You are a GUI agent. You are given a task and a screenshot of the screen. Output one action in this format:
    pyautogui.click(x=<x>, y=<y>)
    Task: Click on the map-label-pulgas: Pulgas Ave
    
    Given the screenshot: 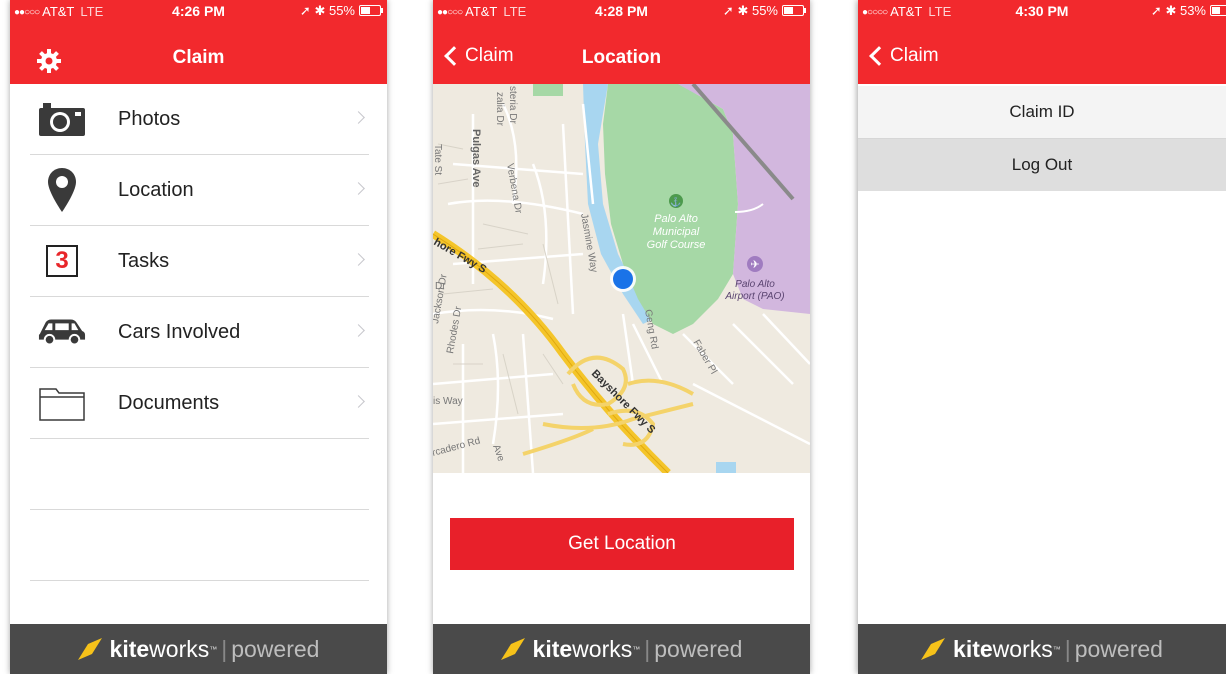 What is the action you would take?
    pyautogui.click(x=476, y=158)
    